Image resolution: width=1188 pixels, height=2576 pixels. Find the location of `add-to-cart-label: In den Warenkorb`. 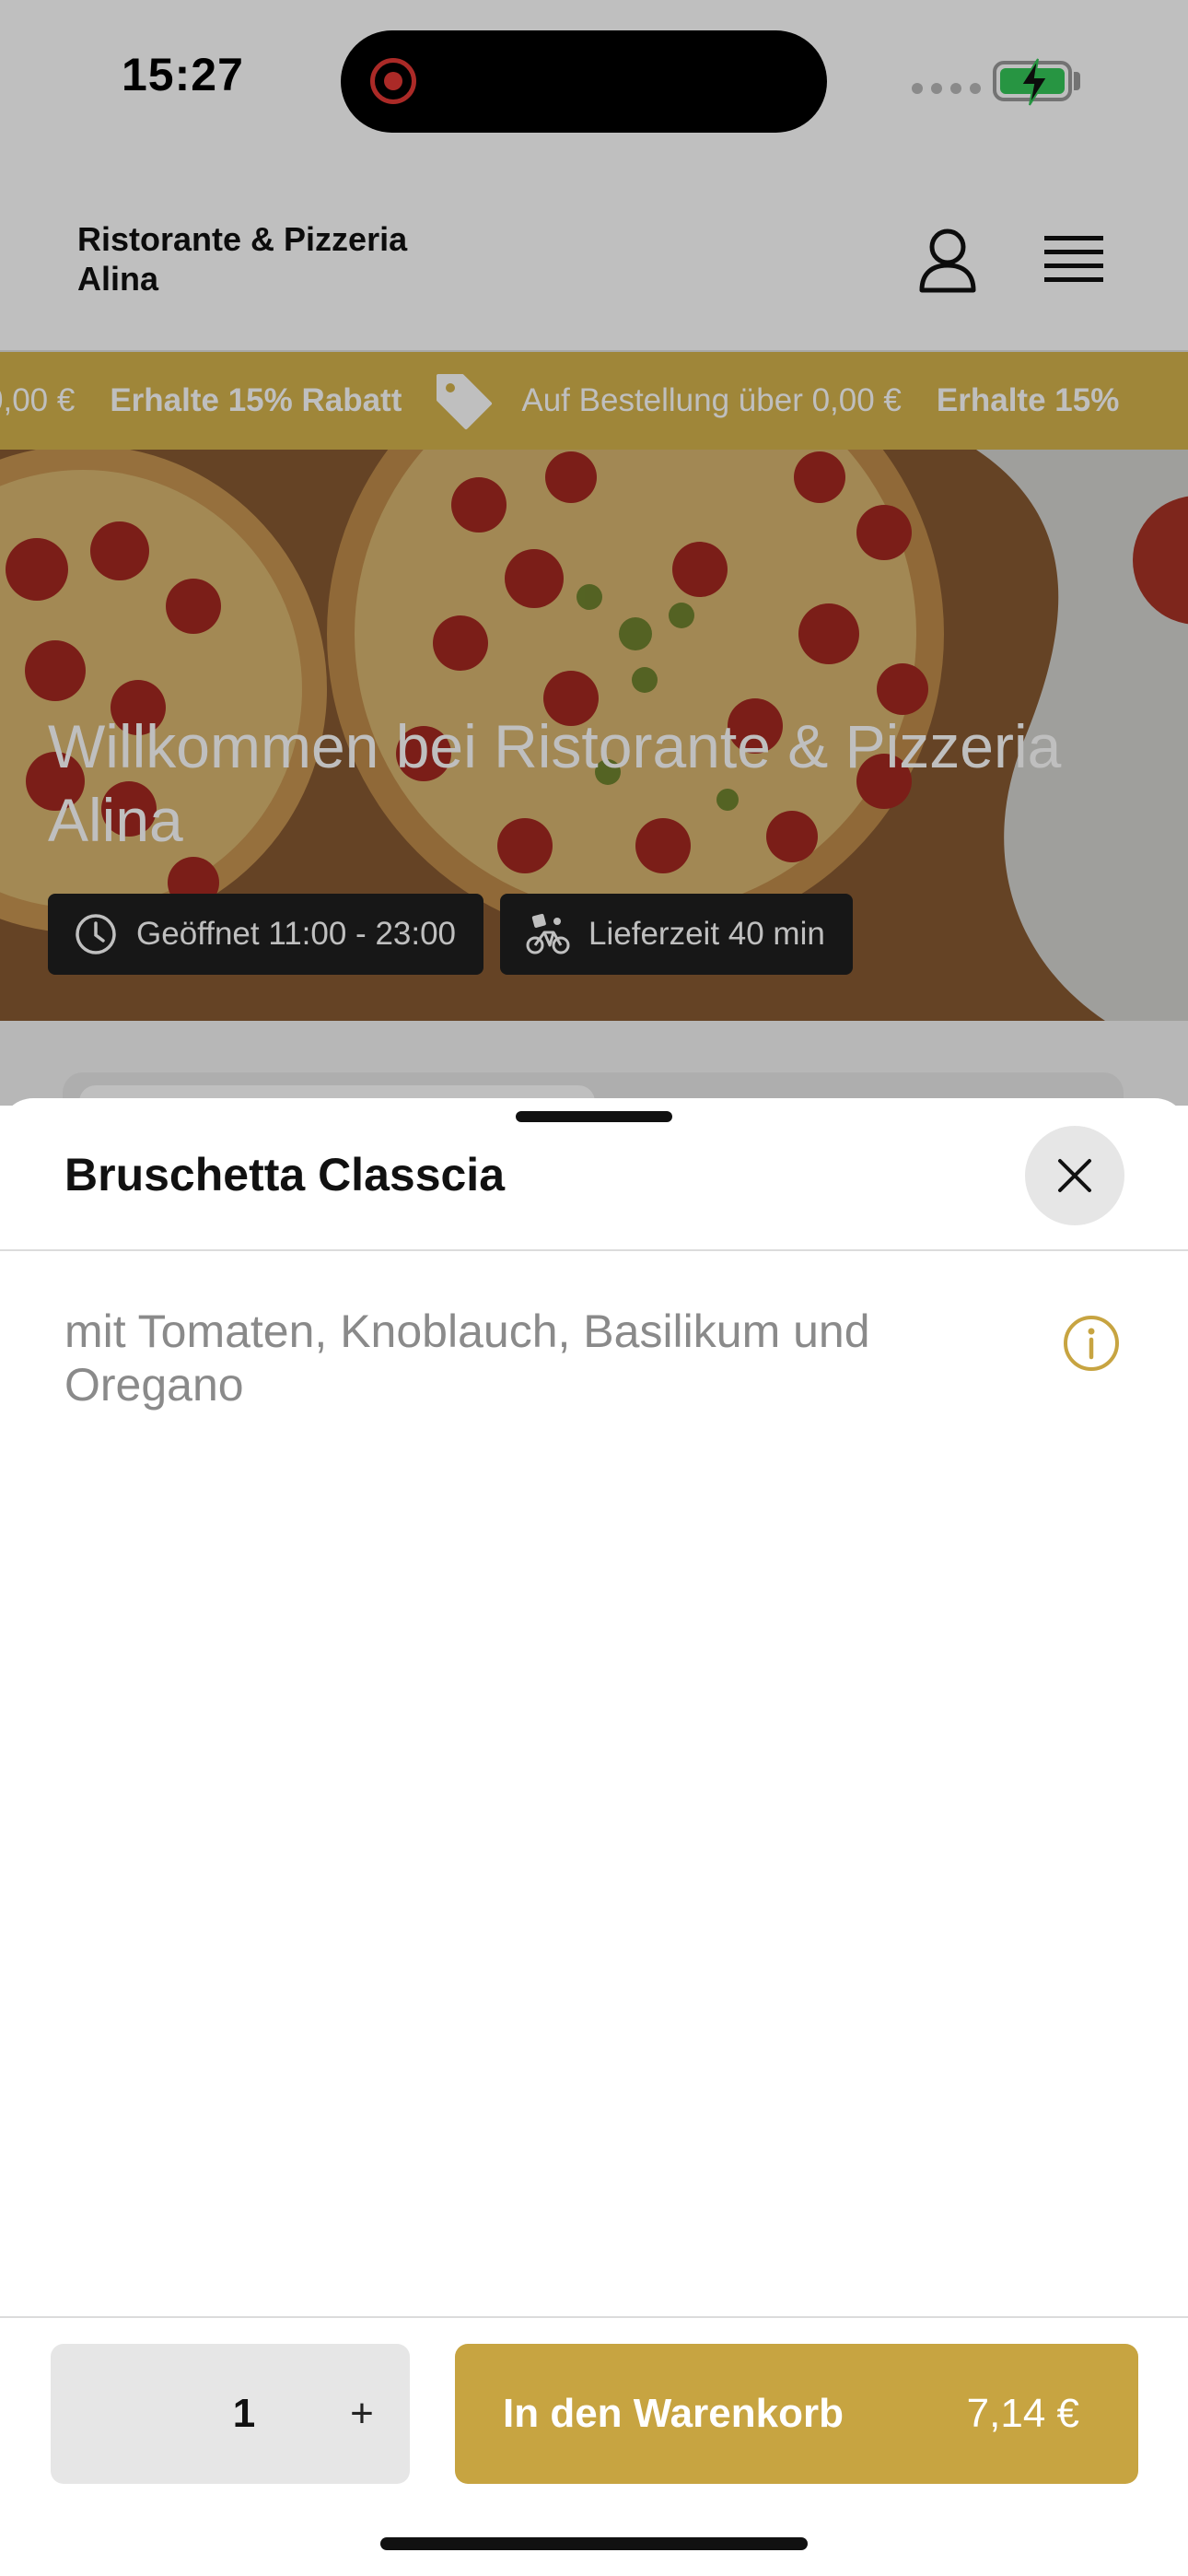

add-to-cart-label: In den Warenkorb is located at coordinates (673, 2413).